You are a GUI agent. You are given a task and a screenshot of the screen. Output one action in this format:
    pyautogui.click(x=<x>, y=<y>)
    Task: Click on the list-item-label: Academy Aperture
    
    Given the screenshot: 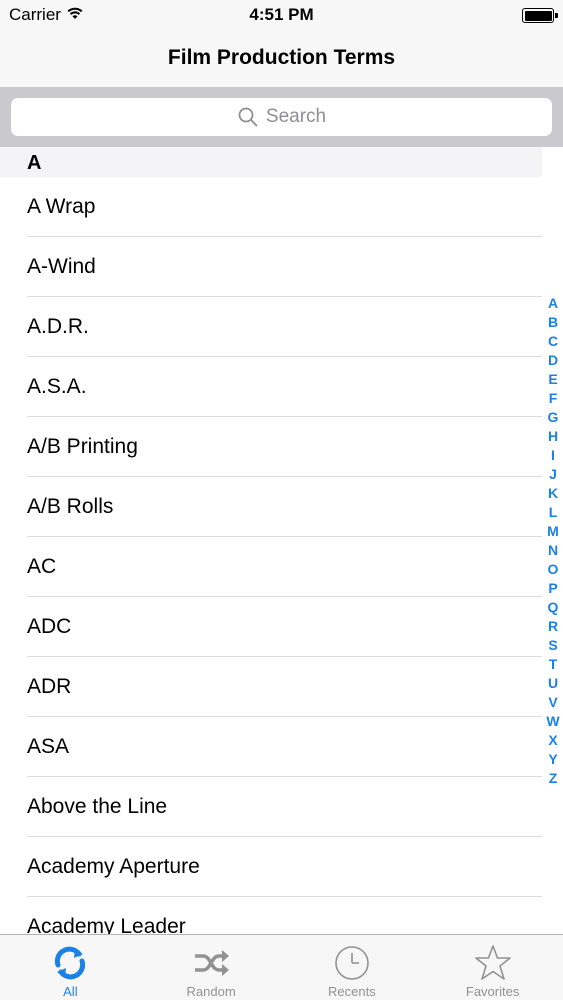 What is the action you would take?
    pyautogui.click(x=113, y=866)
    